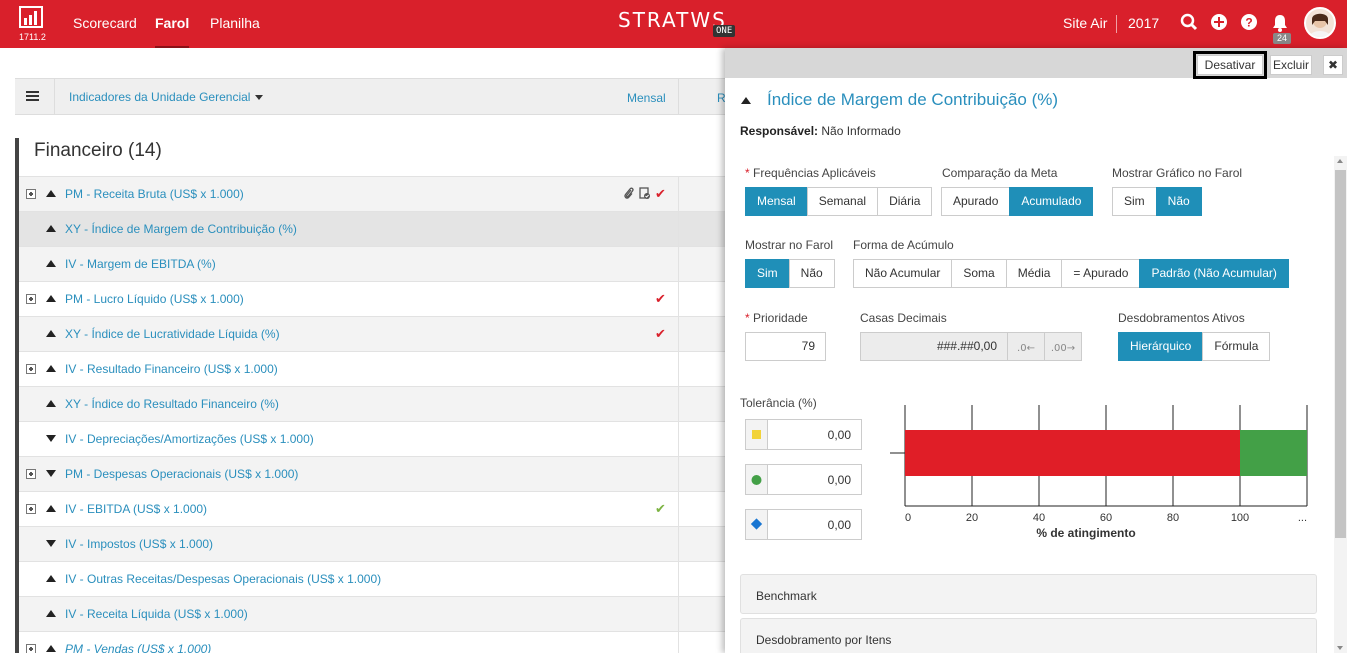  What do you see at coordinates (1063, 346) in the screenshot?
I see `increase-decimals-icon: .00→` at bounding box center [1063, 346].